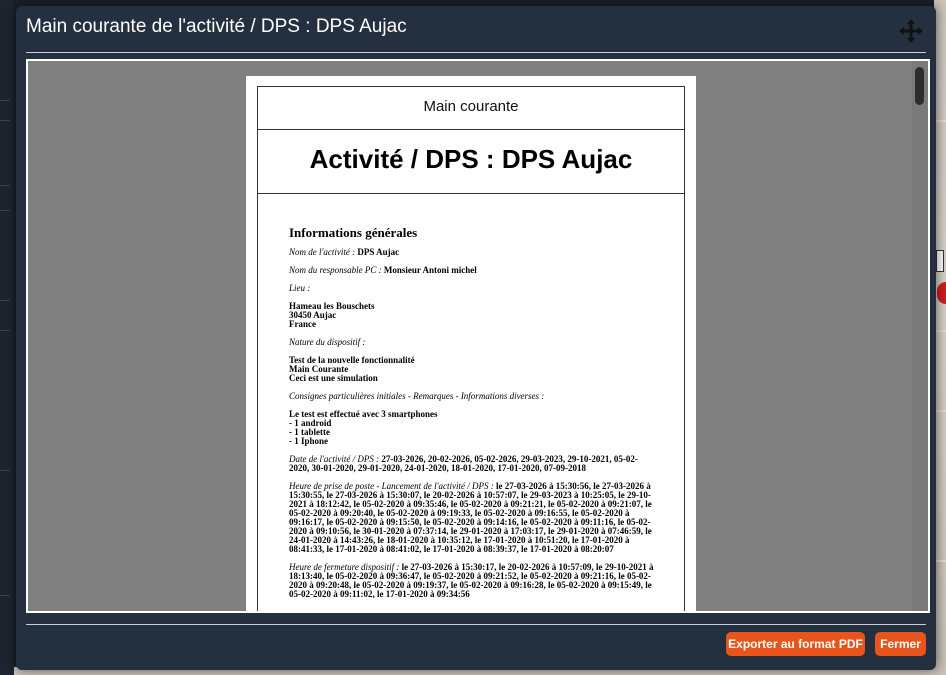 This screenshot has height=675, width=946. What do you see at coordinates (302, 324) in the screenshot?
I see `place-line: France` at bounding box center [302, 324].